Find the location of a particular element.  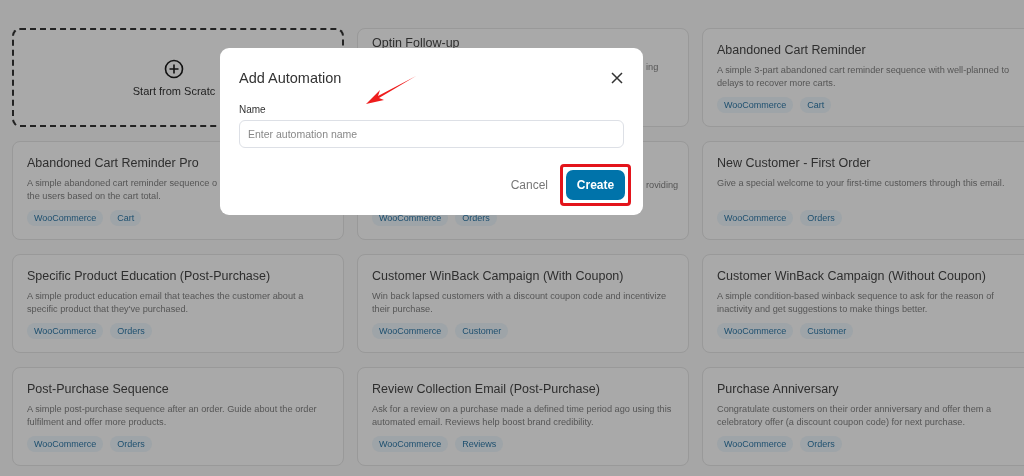

field-label: Name is located at coordinates (253, 109).